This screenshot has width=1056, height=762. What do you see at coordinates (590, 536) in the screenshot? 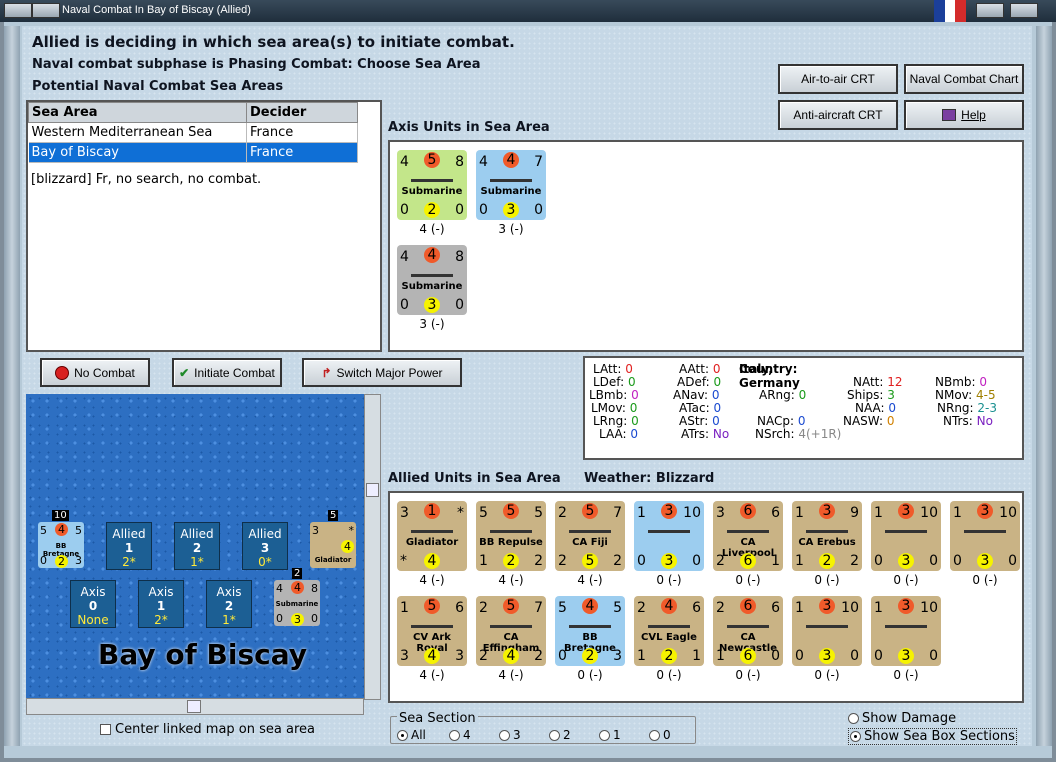
I see `allied-unit-counter: 2 5 7 CA Fiji 2 5 2` at bounding box center [590, 536].